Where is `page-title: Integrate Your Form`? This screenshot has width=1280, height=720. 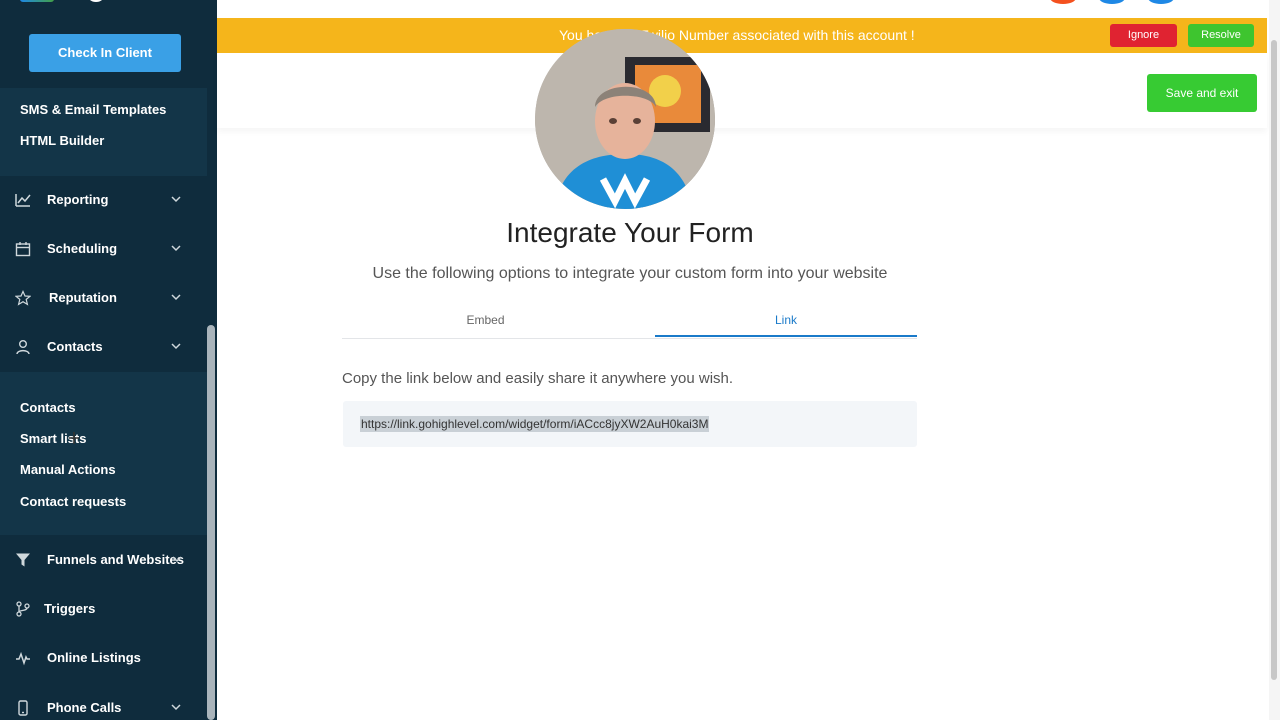
page-title: Integrate Your Form is located at coordinates (630, 232).